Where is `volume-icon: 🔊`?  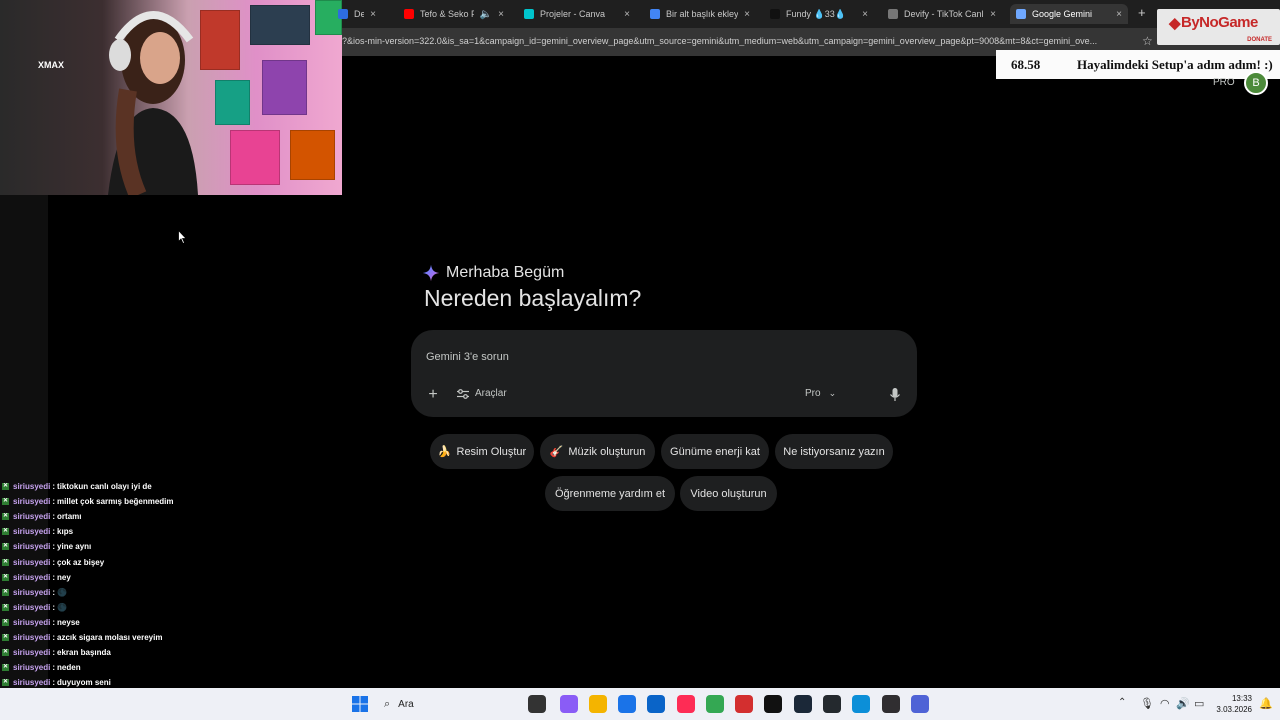 volume-icon: 🔊 is located at coordinates (1183, 703).